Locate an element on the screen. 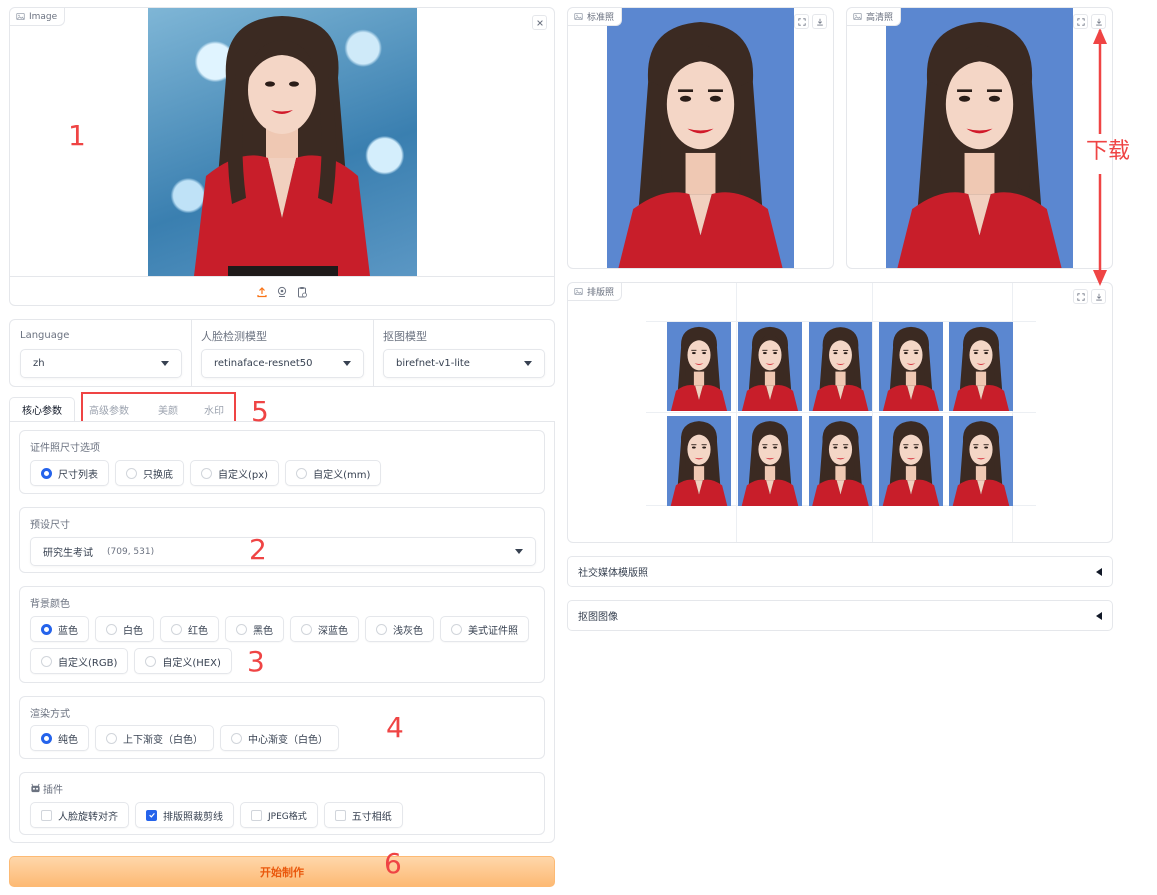 This screenshot has width=1157, height=895. annotation-number: 2 is located at coordinates (258, 549).